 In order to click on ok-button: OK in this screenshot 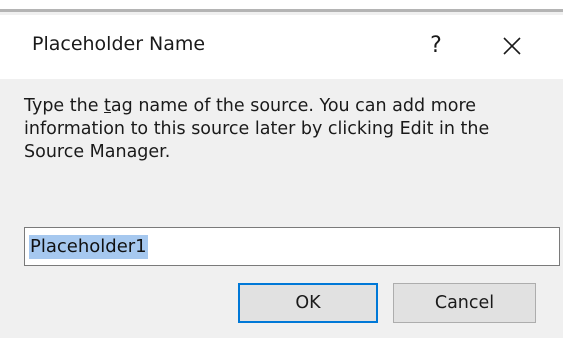, I will do `click(308, 303)`.